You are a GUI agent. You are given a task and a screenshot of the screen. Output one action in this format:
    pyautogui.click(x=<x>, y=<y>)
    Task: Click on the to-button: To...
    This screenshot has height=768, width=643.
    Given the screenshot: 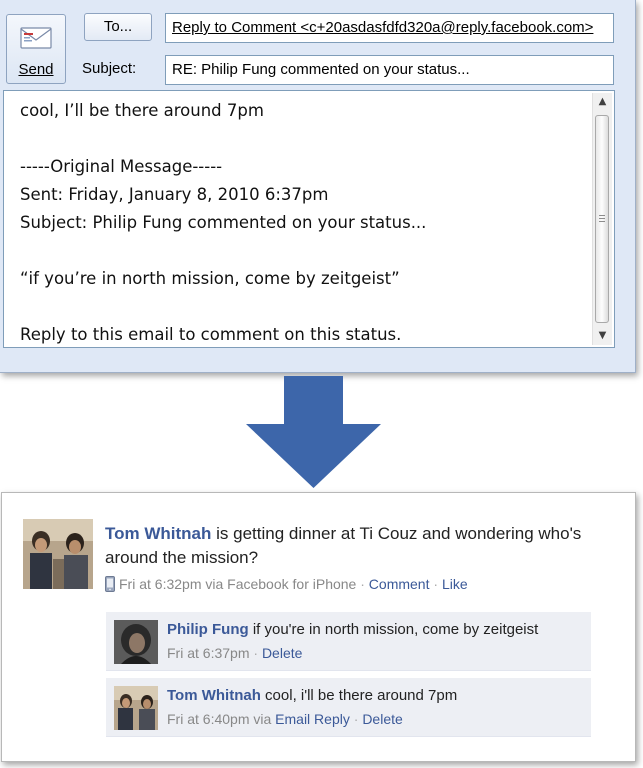 What is the action you would take?
    pyautogui.click(x=118, y=27)
    